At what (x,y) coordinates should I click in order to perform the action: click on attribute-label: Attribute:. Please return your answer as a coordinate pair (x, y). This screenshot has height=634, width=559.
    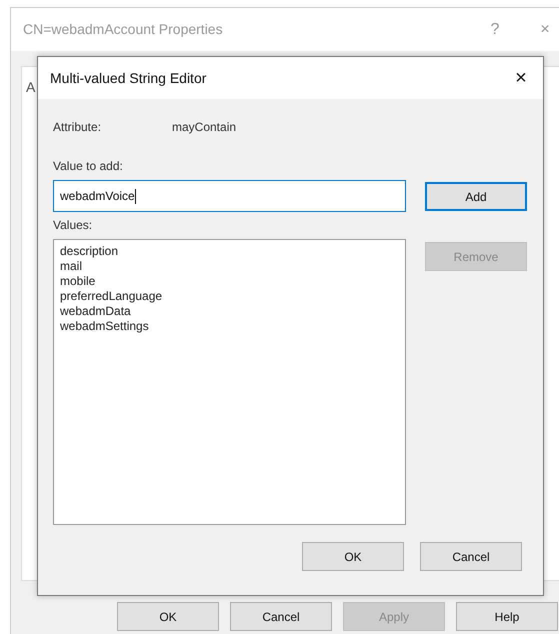
    Looking at the image, I should click on (77, 127).